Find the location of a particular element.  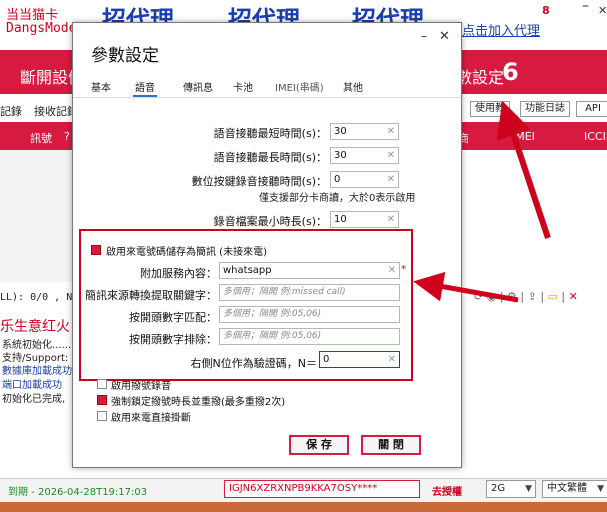

function-log-button: 功能日誌 is located at coordinates (545, 109).